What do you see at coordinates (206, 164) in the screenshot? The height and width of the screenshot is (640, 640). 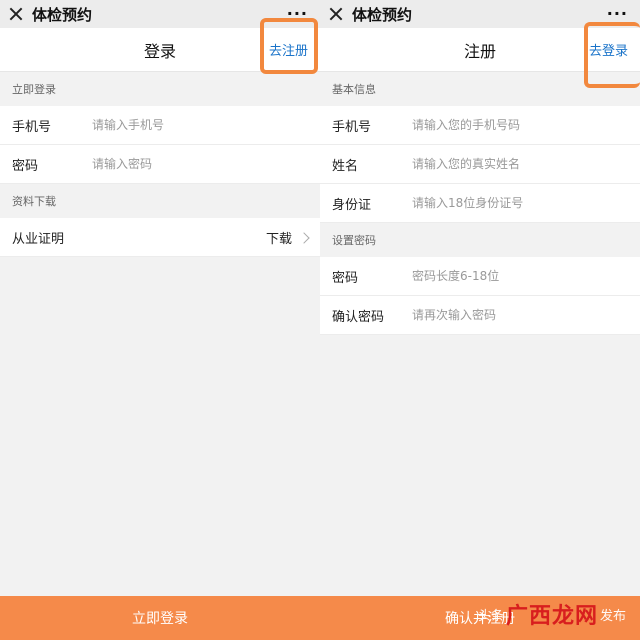 I see `password-input` at bounding box center [206, 164].